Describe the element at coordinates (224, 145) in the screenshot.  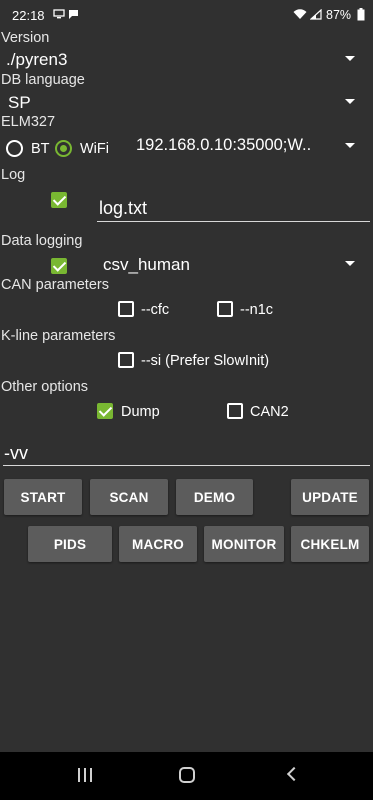
I see `elm327-address-value: 192.168.0.10:35000;W..` at that location.